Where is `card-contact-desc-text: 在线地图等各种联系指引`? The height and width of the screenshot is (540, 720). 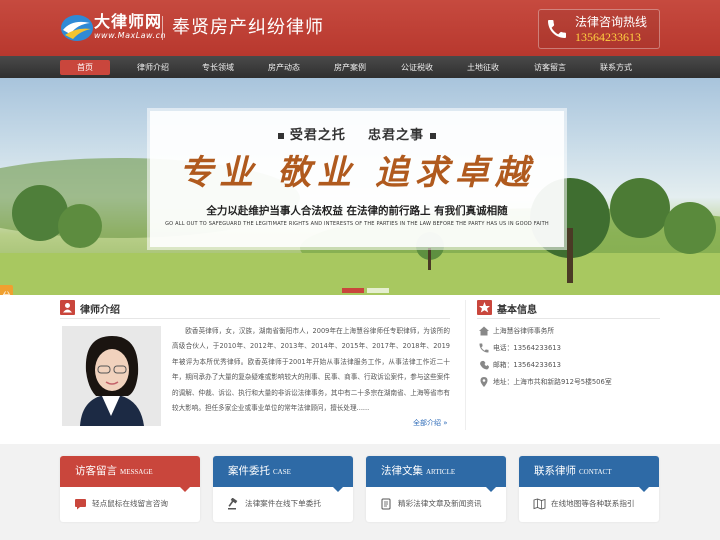
card-contact-desc-text: 在线地图等各种联系指引 is located at coordinates (593, 503).